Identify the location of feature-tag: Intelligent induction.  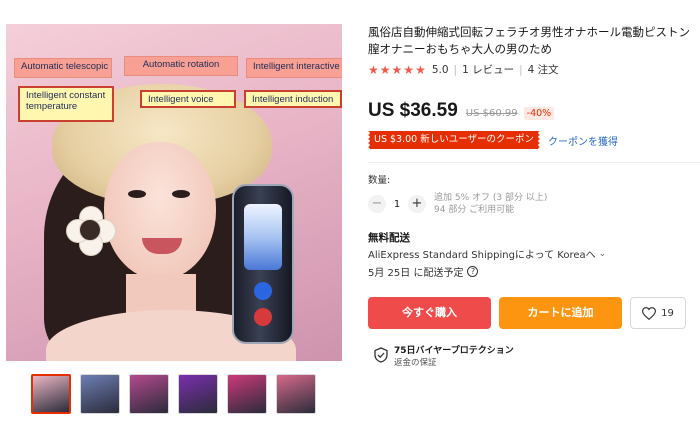
(293, 99).